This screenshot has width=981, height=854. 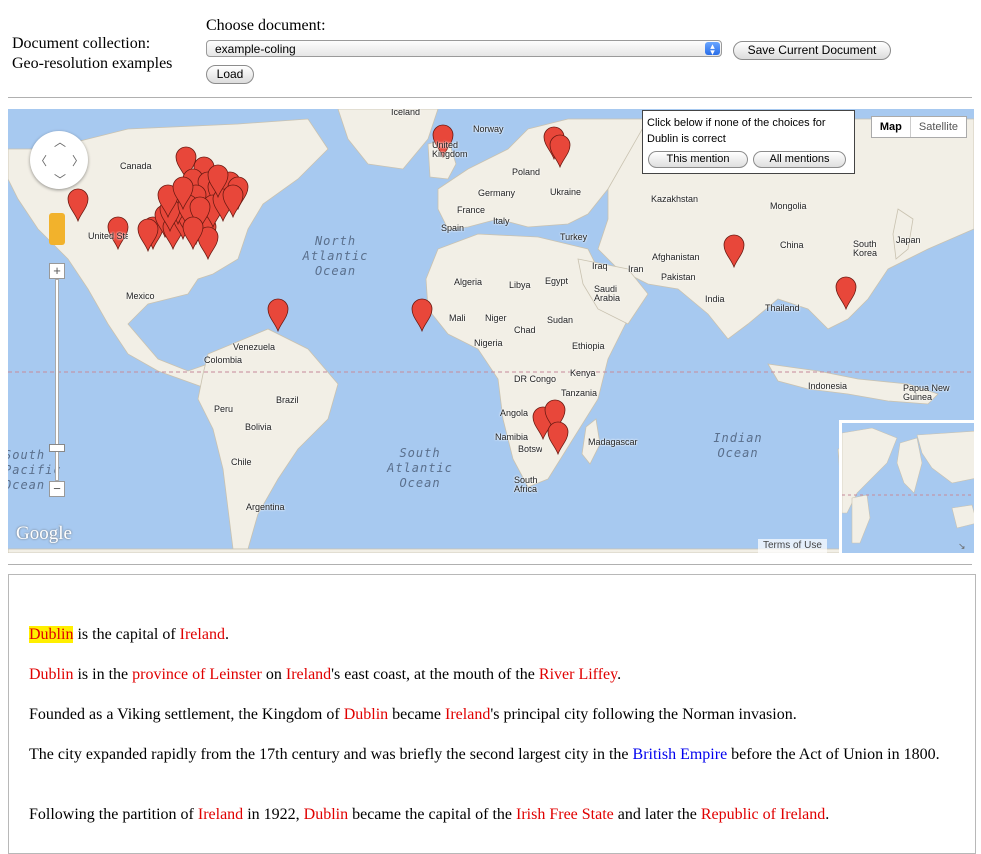 I want to click on selected-place-mention: Dublin, so click(x=51, y=634).